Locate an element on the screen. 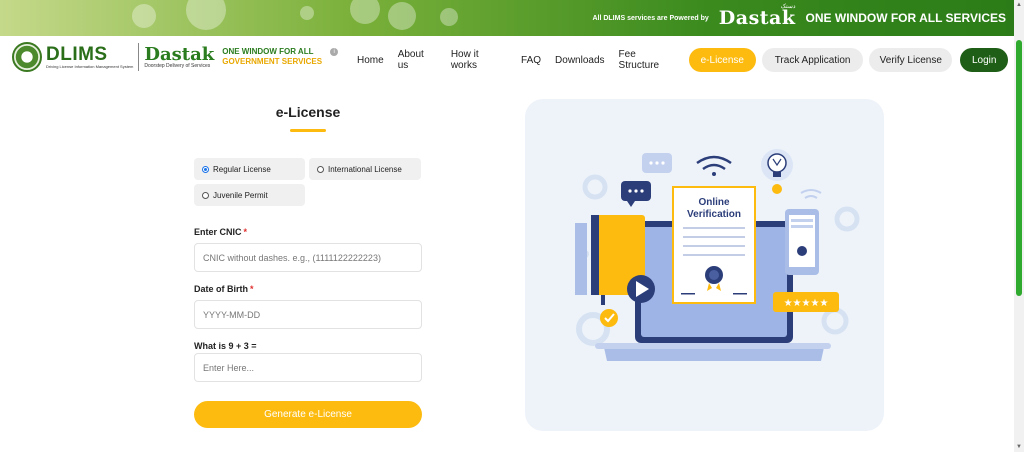 Image resolution: width=1024 pixels, height=452 pixels. radio-button-checked is located at coordinates (205, 169).